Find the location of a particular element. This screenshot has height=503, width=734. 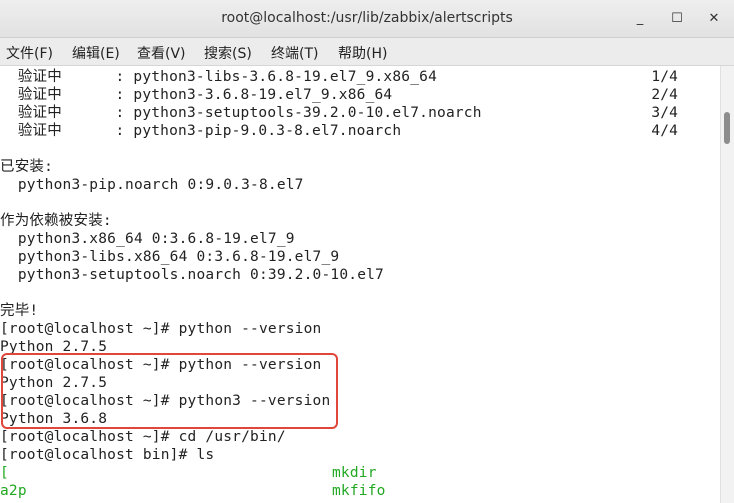

menu-file: 文件(F) is located at coordinates (29, 53).